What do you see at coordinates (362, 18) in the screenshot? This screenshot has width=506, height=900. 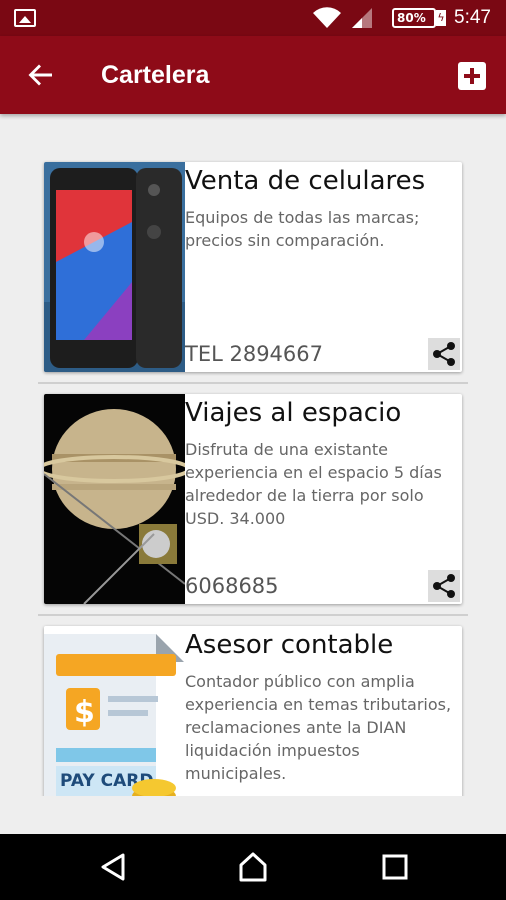 I see `signal-icon` at bounding box center [362, 18].